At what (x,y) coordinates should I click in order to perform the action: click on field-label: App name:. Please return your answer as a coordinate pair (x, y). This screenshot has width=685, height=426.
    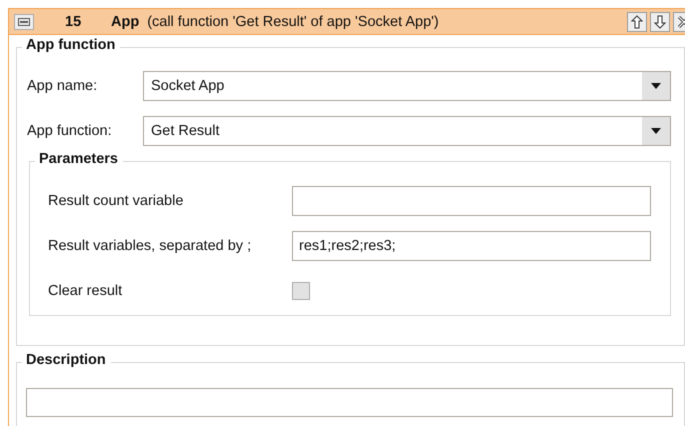
    Looking at the image, I should click on (62, 86).